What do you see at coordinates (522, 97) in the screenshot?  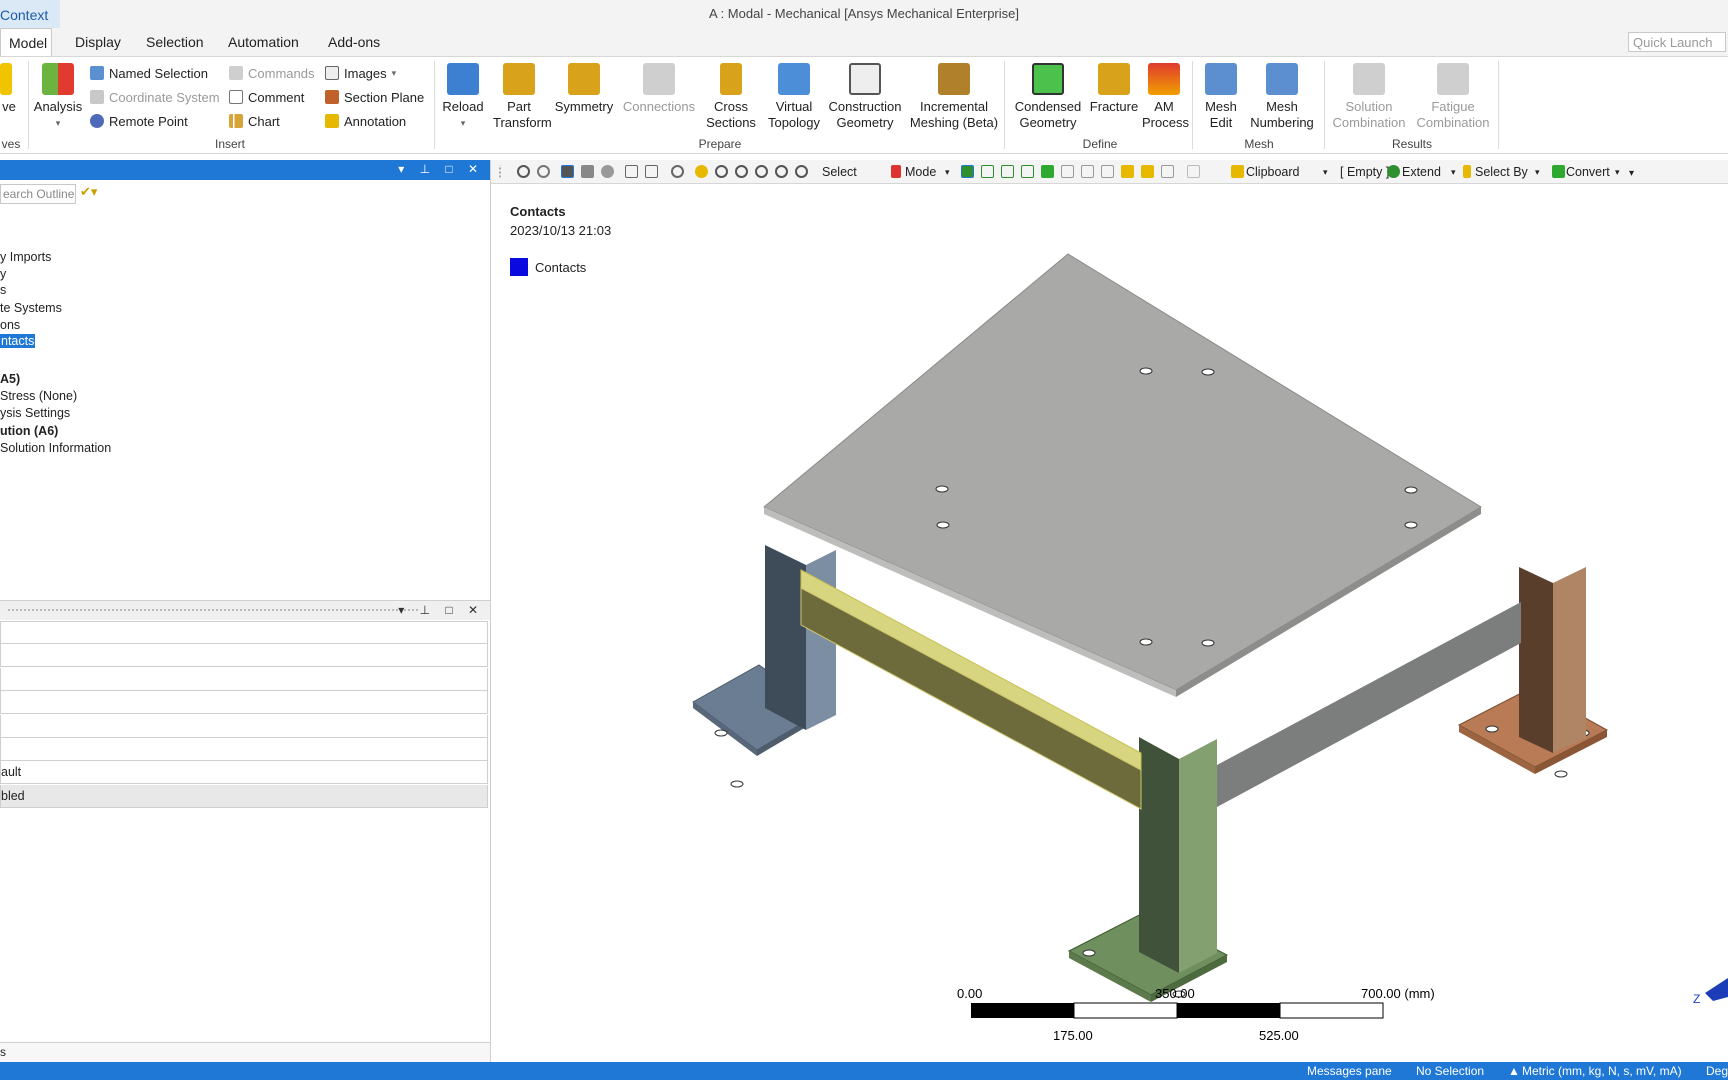 I see `part-transform-button: Part Transform` at bounding box center [522, 97].